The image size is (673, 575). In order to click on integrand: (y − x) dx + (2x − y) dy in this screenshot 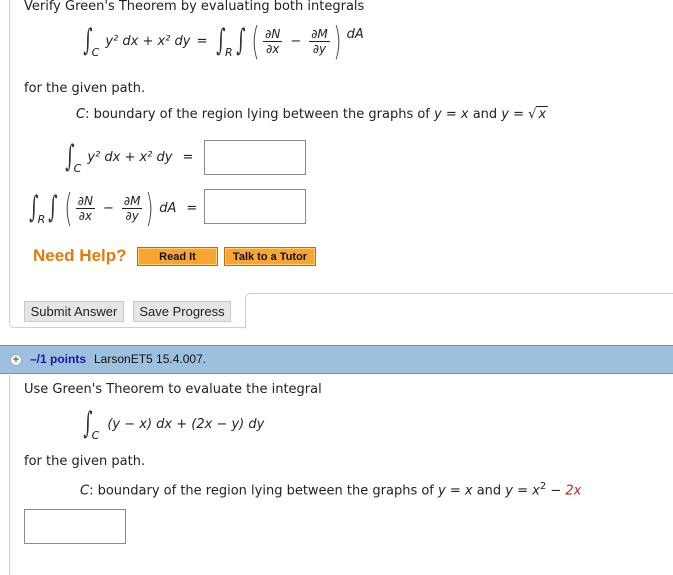, I will do `click(186, 424)`.